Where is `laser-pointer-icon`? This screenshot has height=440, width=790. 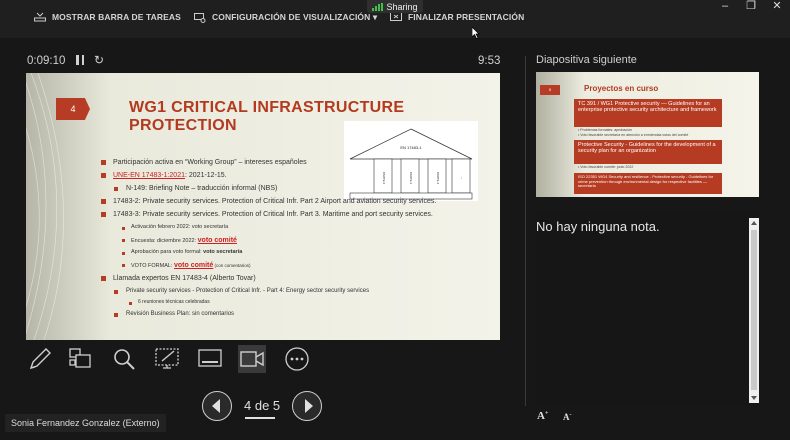
laser-pointer-icon is located at coordinates (167, 358).